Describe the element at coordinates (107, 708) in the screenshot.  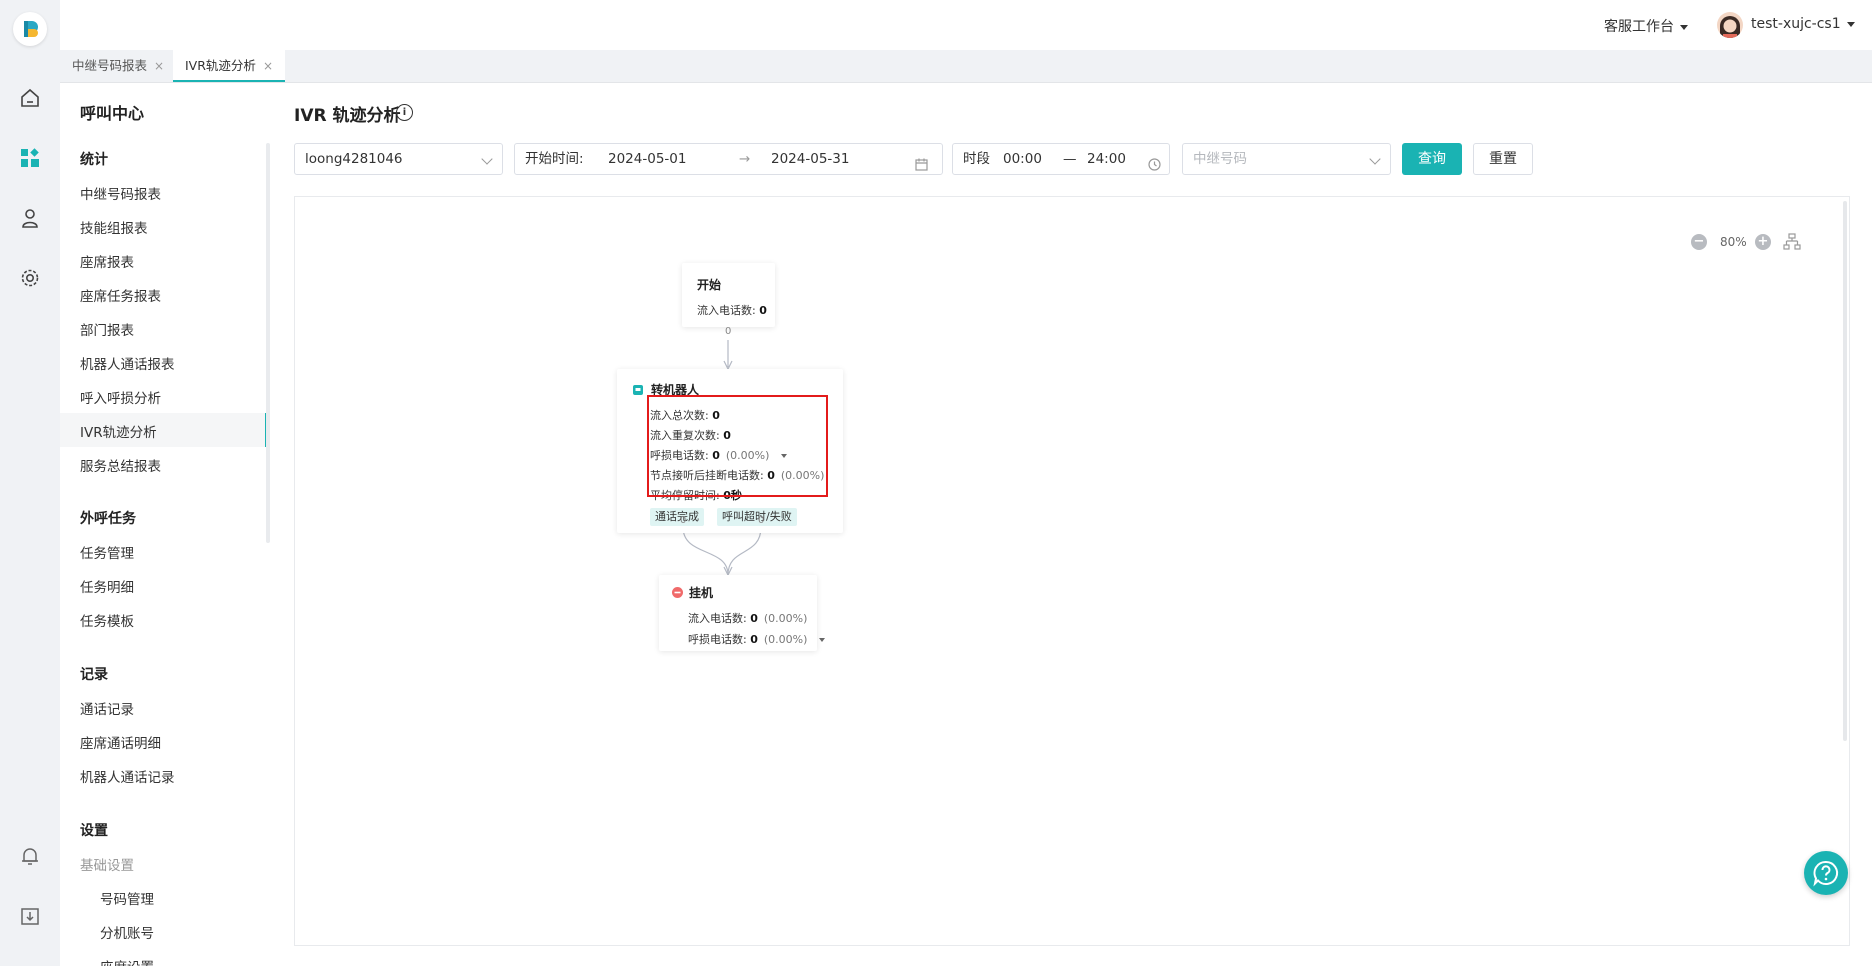
I see `sidebar-item-call-records: 通话记录` at that location.